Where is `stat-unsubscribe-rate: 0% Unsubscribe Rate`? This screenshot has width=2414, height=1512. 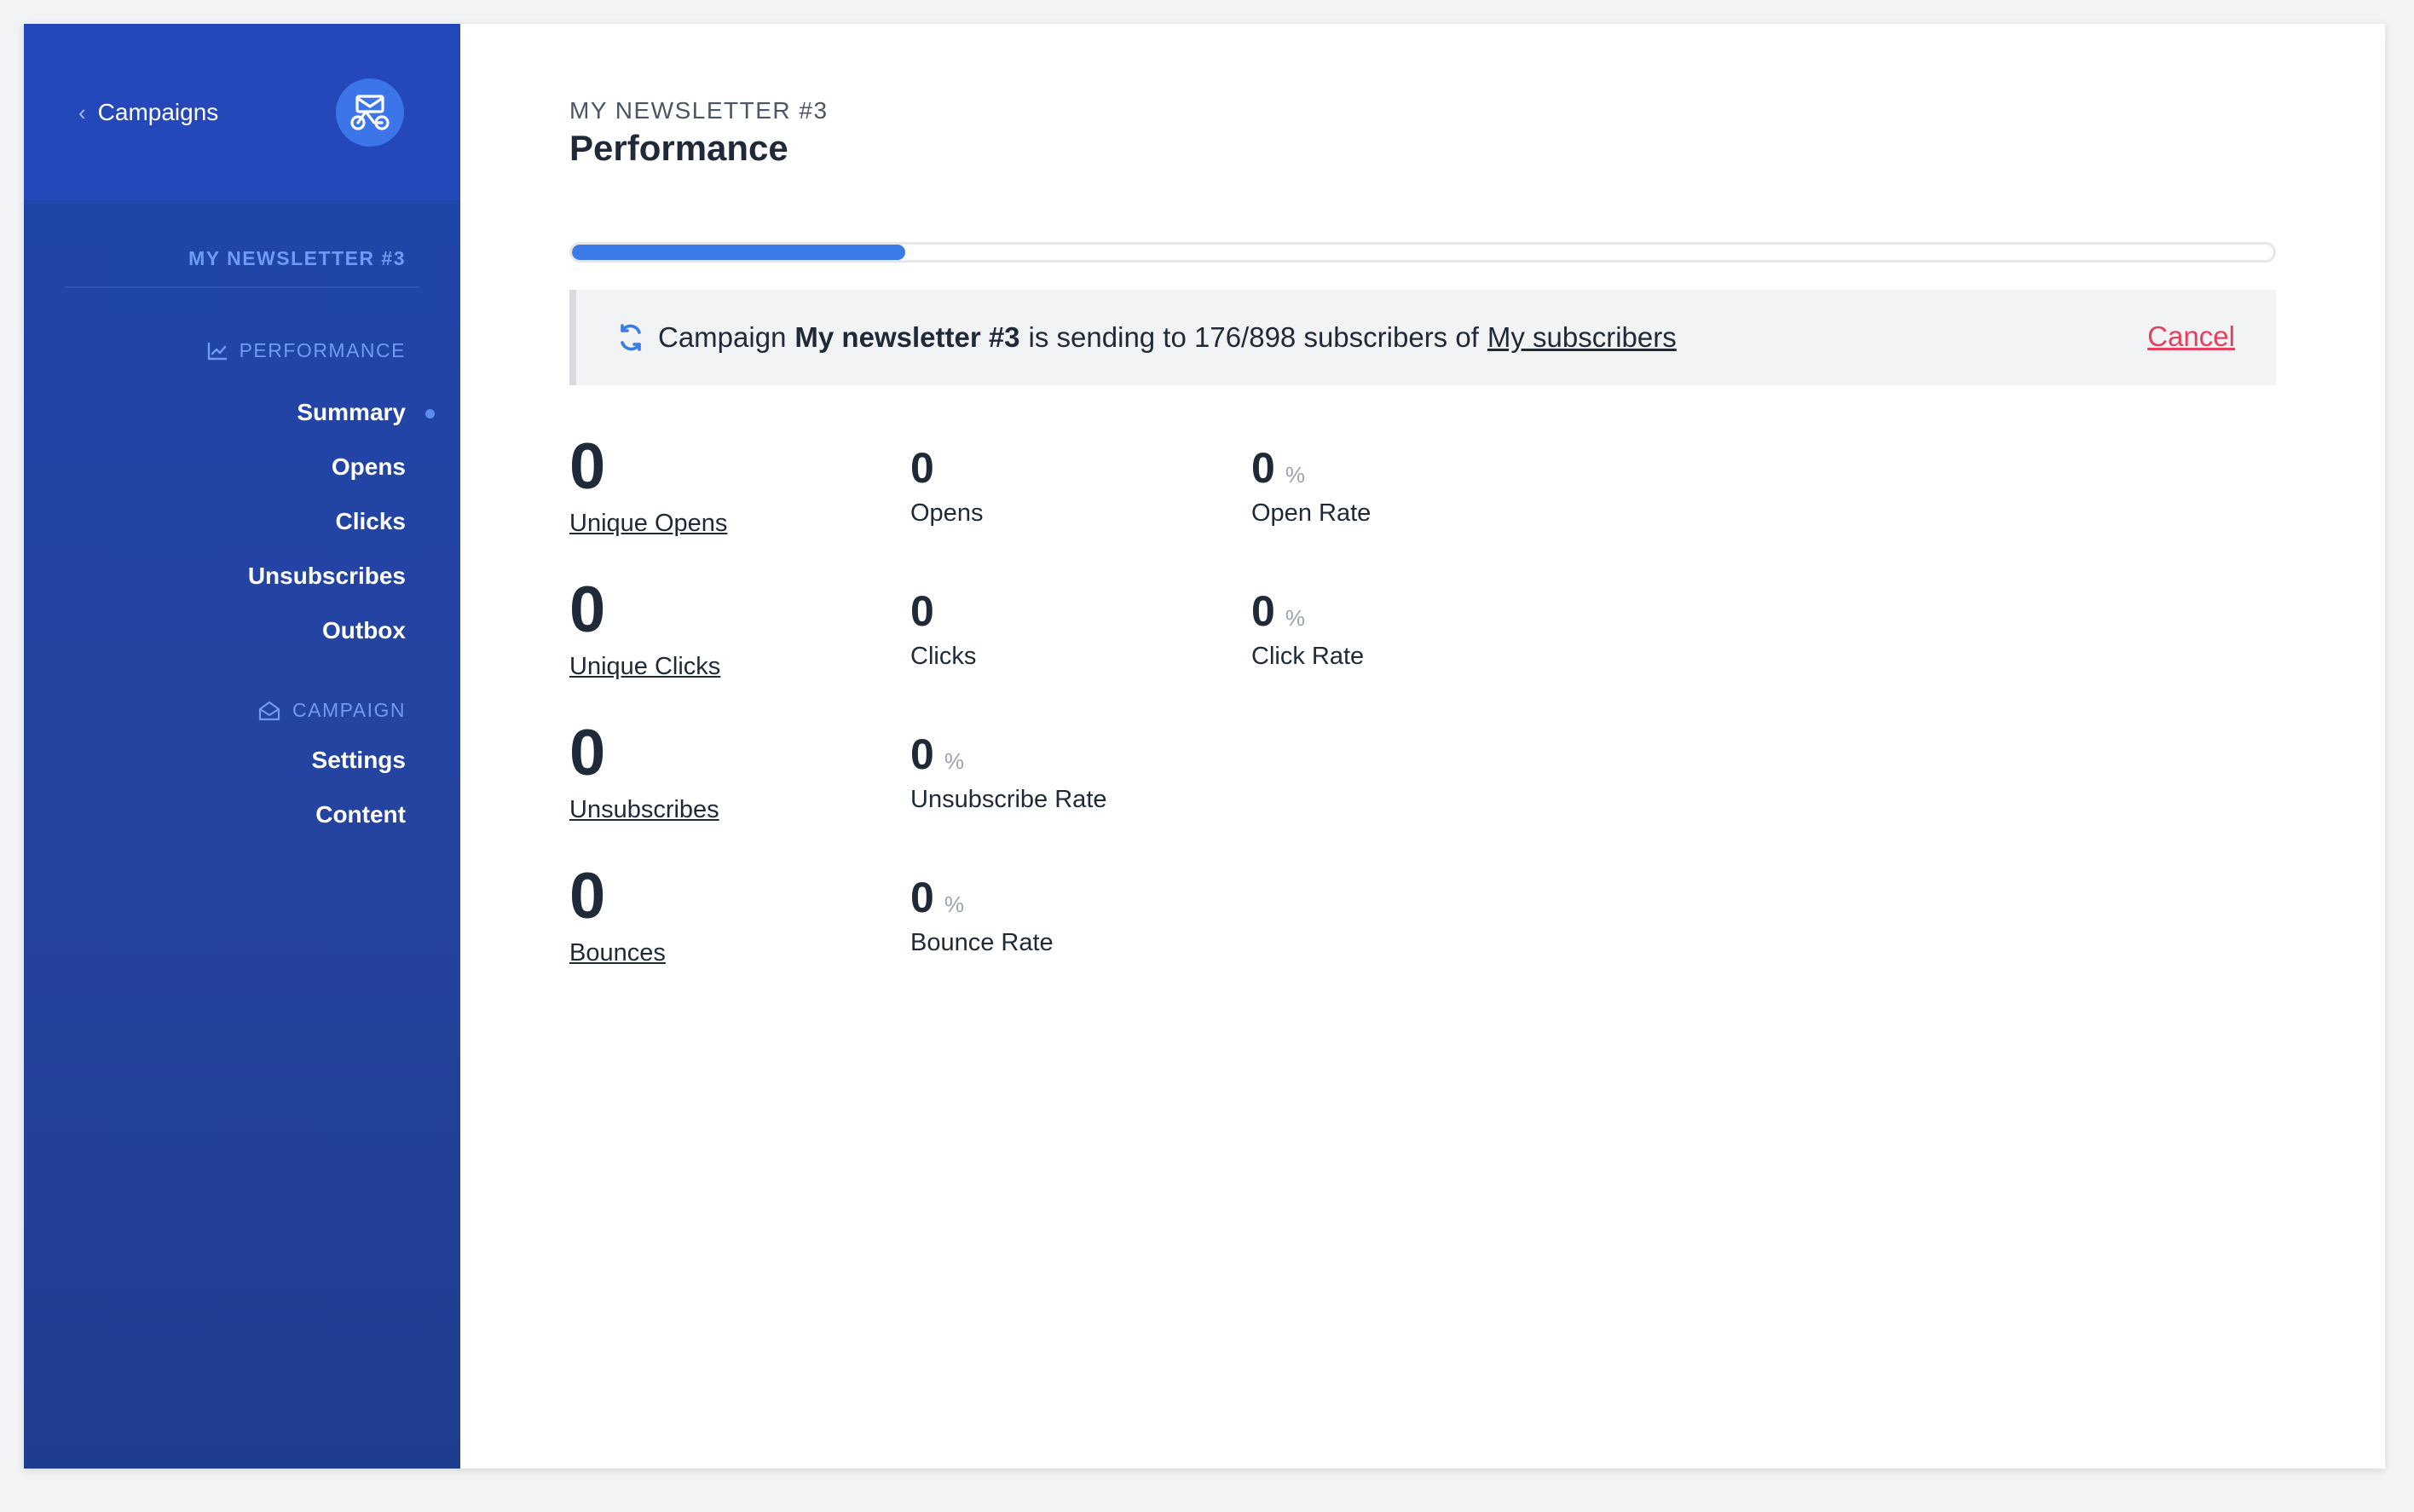
stat-unsubscribe-rate: 0% Unsubscribe Rate is located at coordinates (1008, 773).